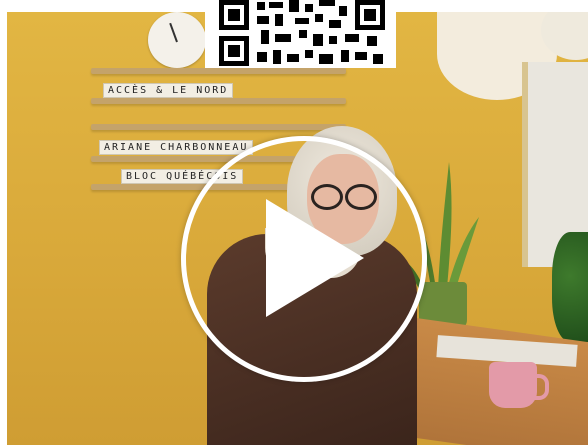 This screenshot has width=588, height=445. I want to click on sign-text: ACCÈS & LE NORD, so click(168, 90).